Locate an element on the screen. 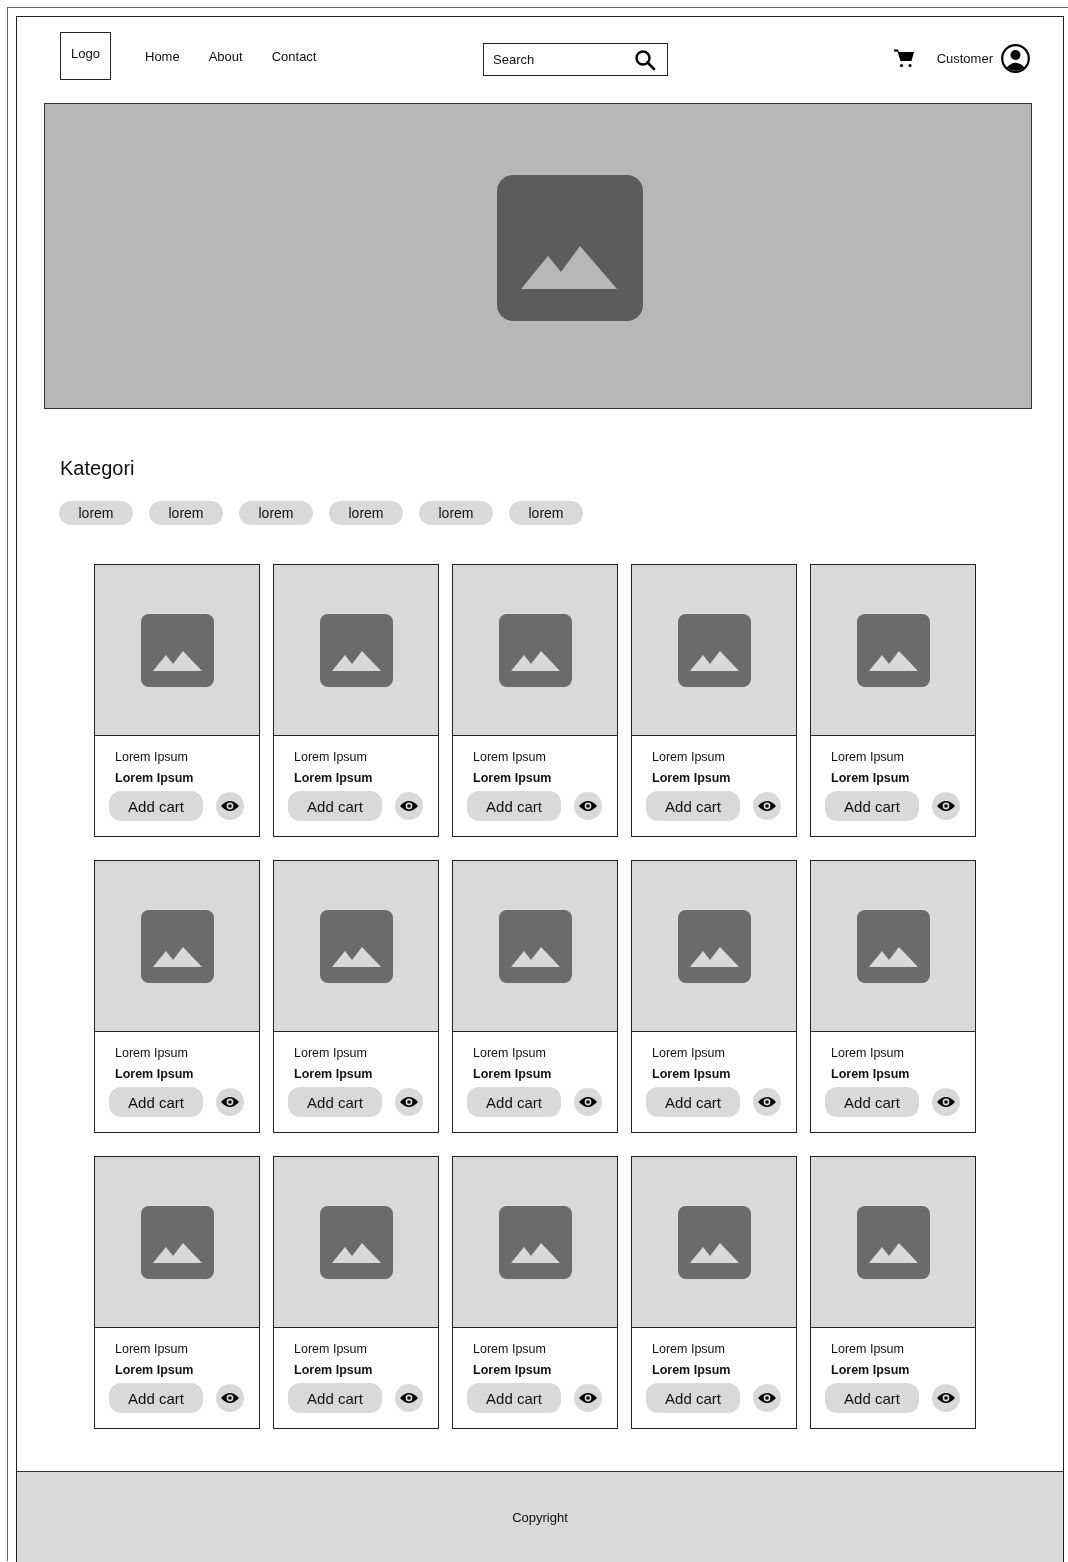  nav-link: Home is located at coordinates (162, 56).